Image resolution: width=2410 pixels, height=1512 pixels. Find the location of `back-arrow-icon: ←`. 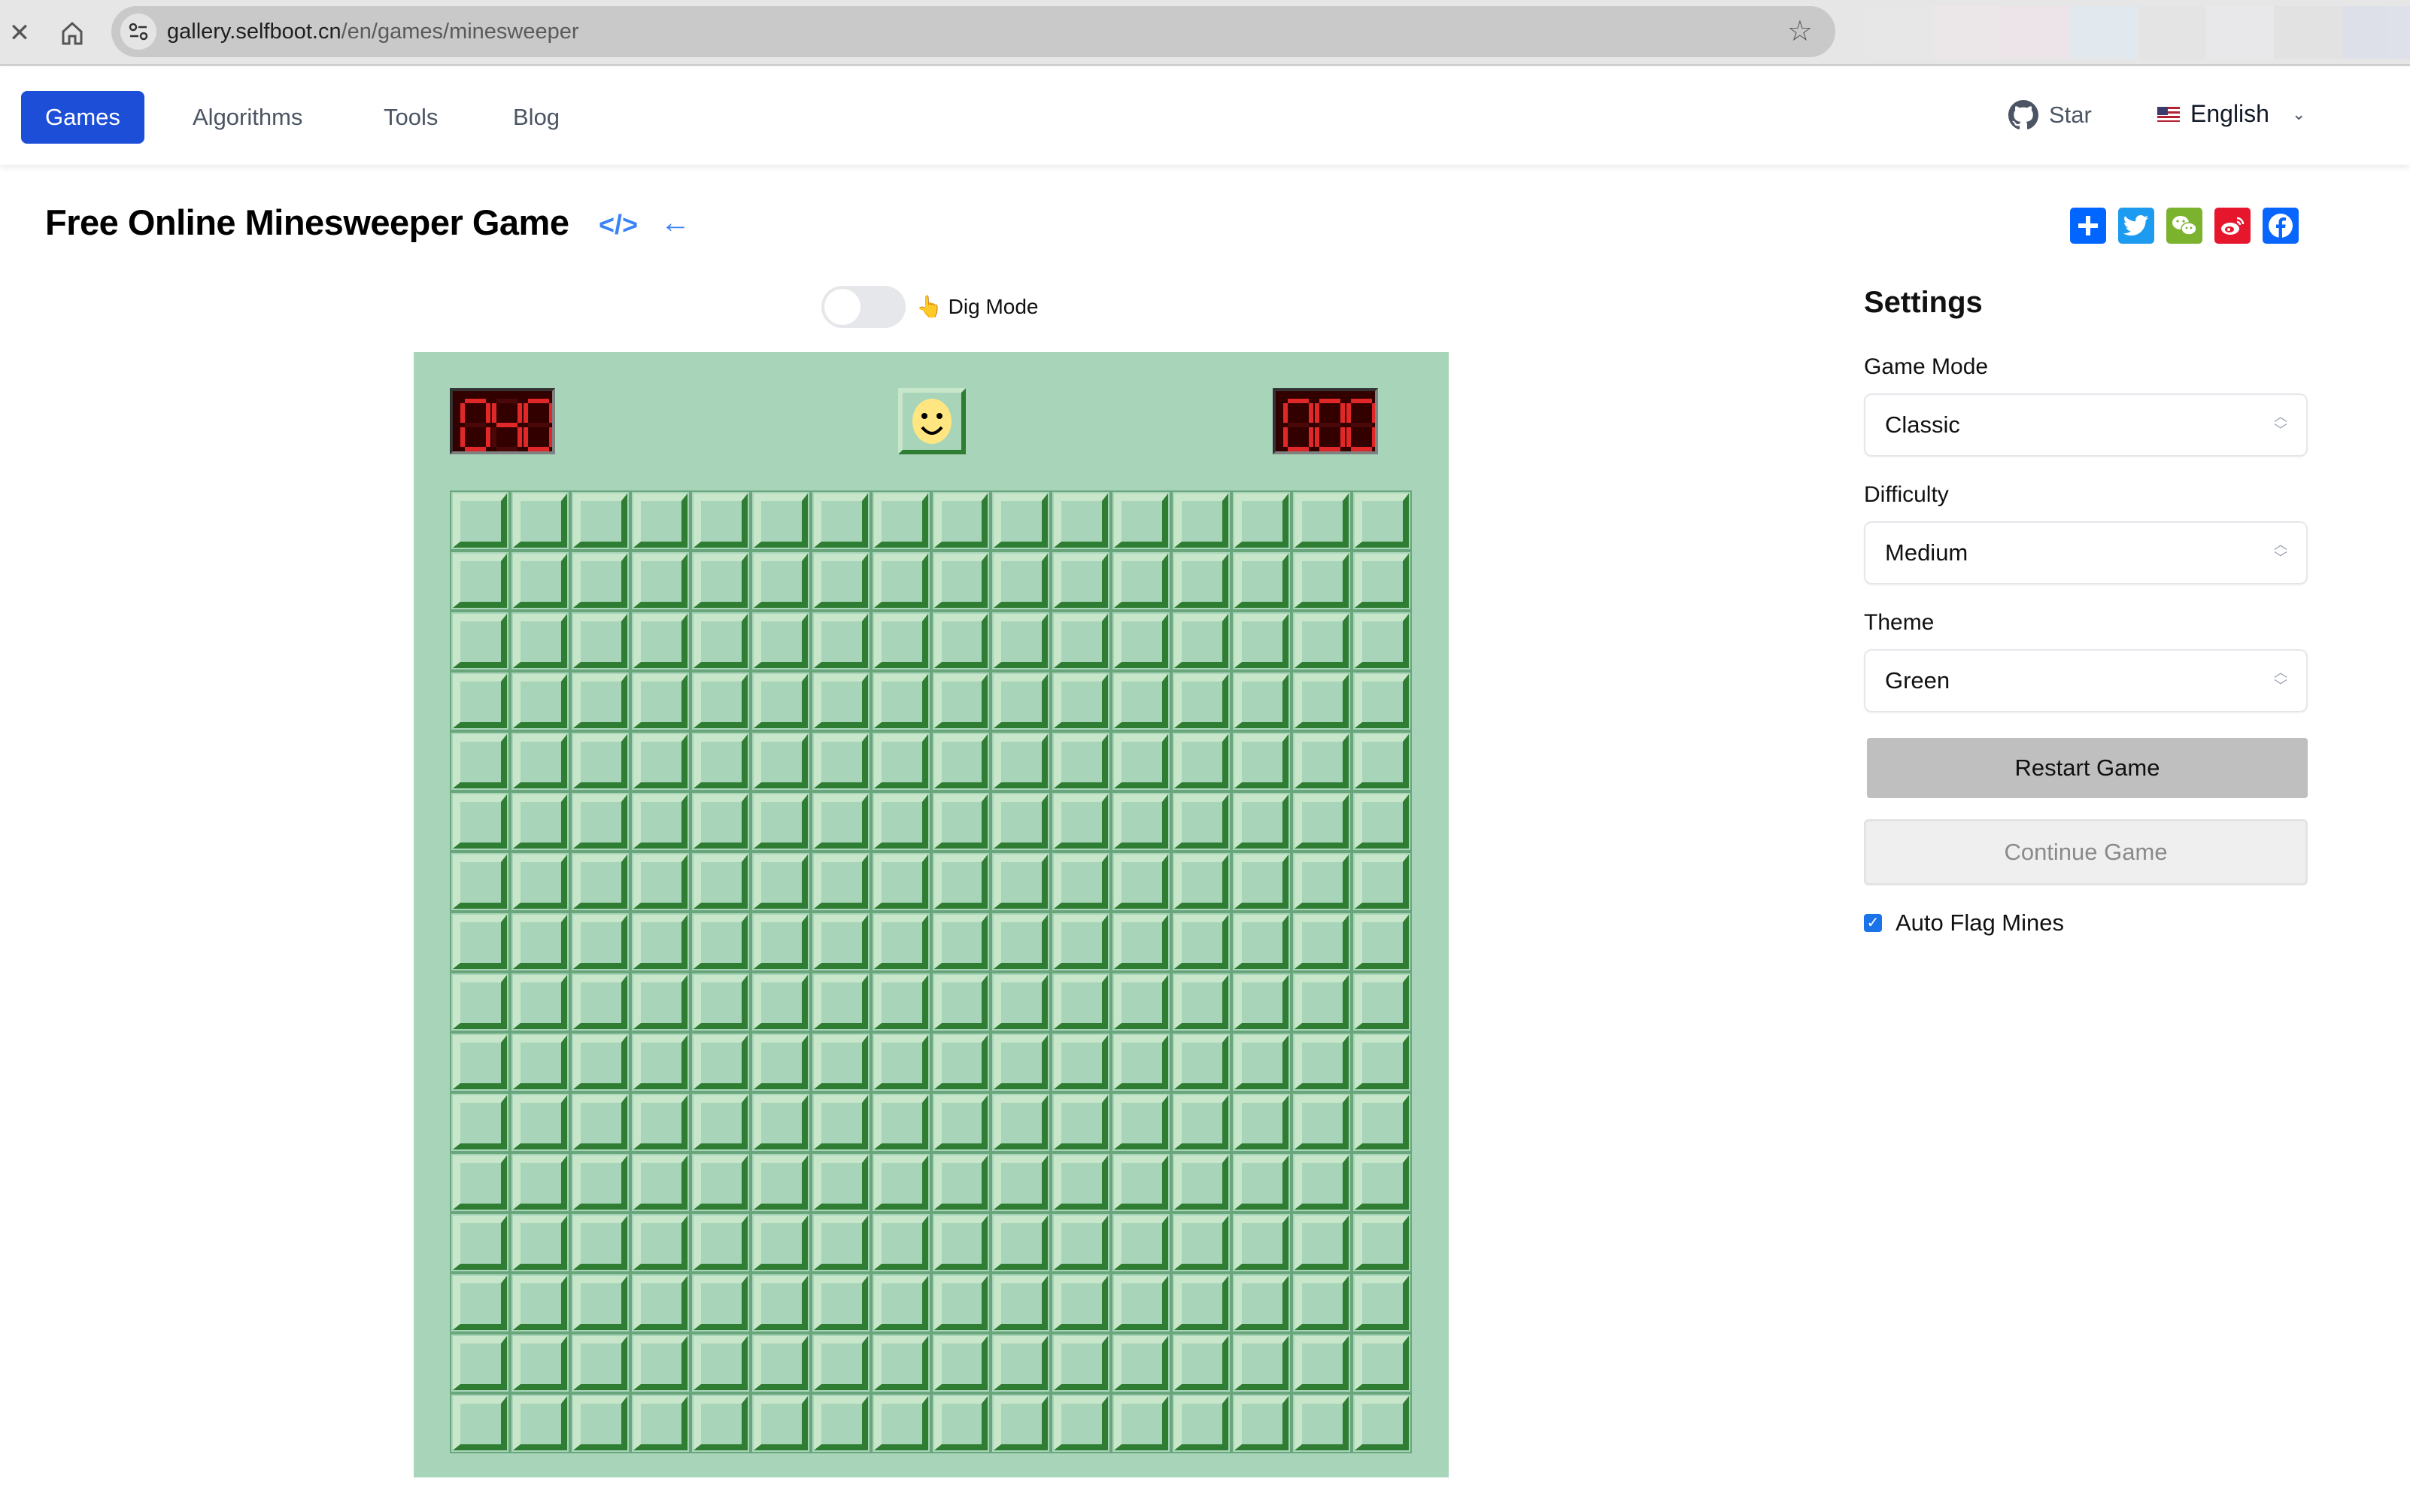

back-arrow-icon: ← is located at coordinates (675, 223).